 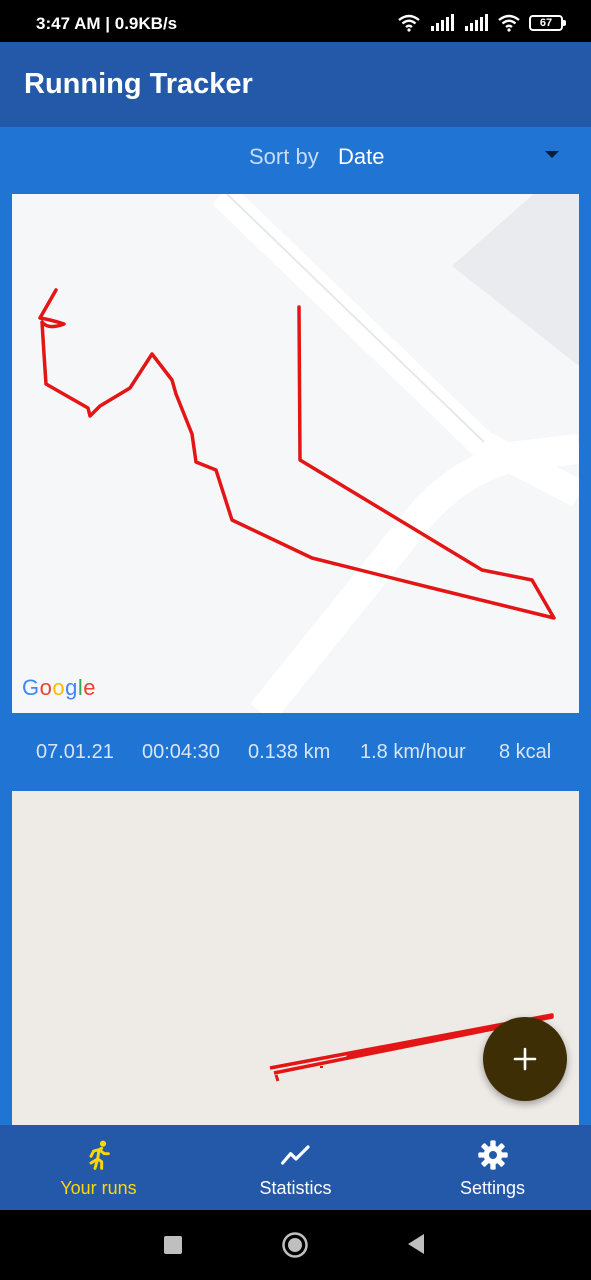 I want to click on nav-item-your-runs: Your runs, so click(x=98, y=1167).